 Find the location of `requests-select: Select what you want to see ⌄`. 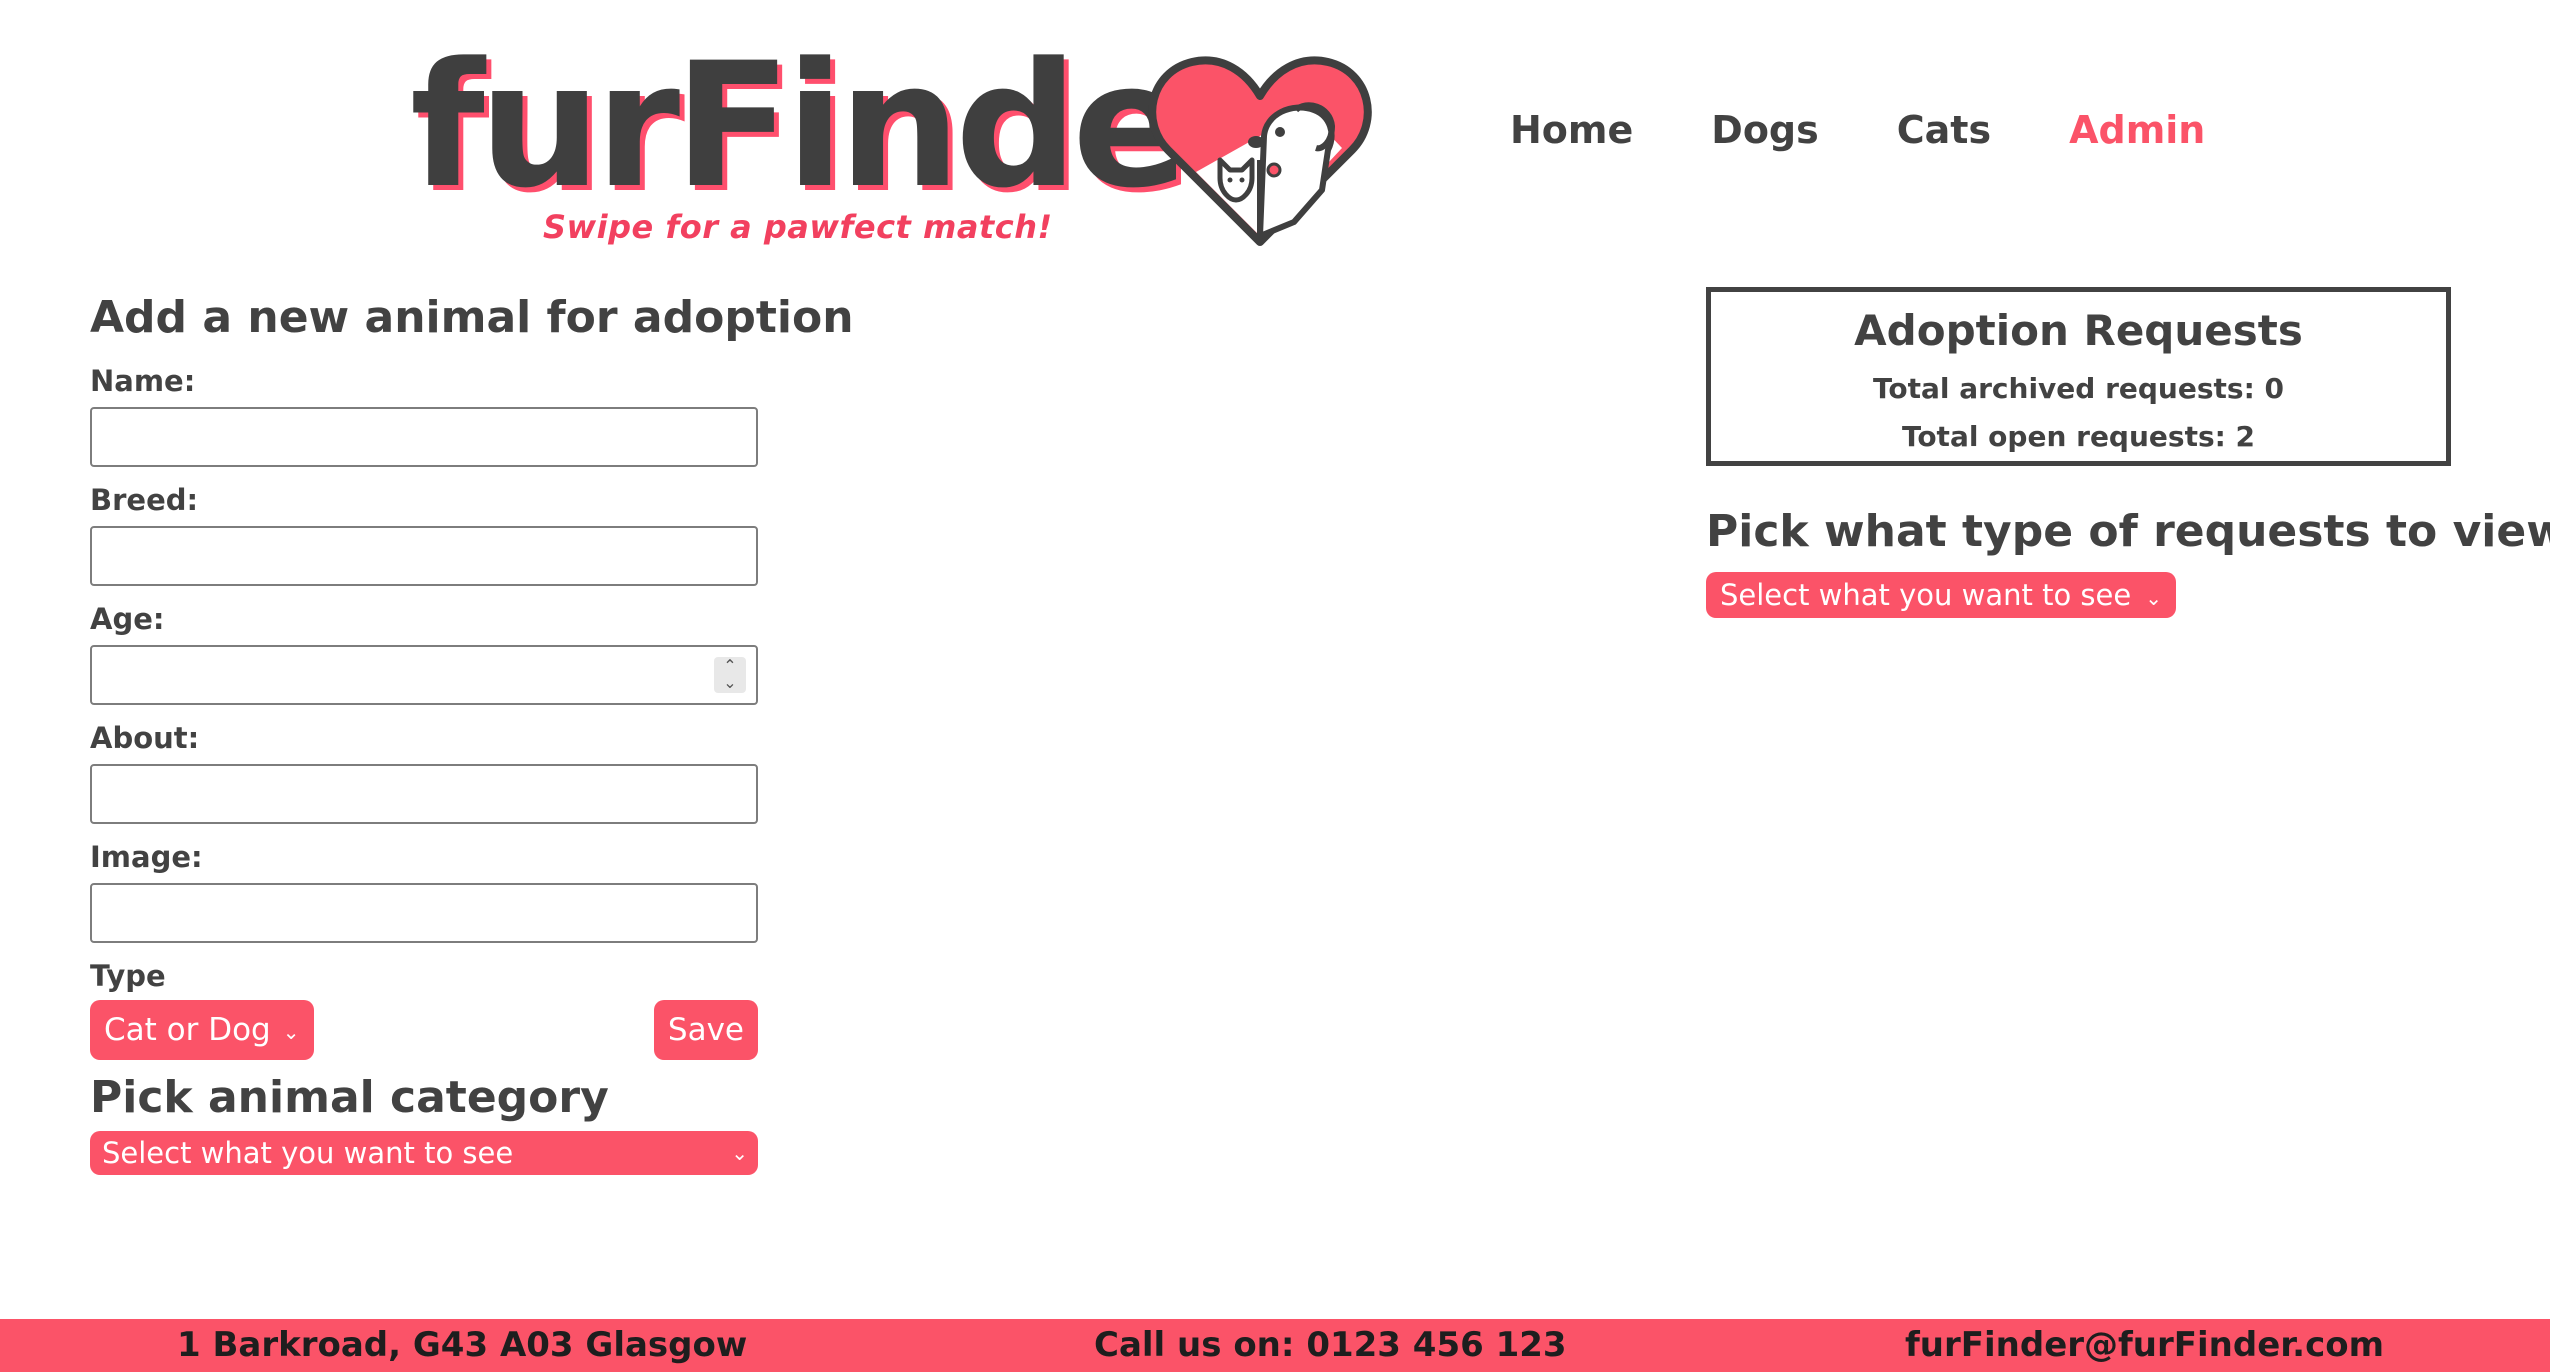

requests-select: Select what you want to see ⌄ is located at coordinates (1941, 595).